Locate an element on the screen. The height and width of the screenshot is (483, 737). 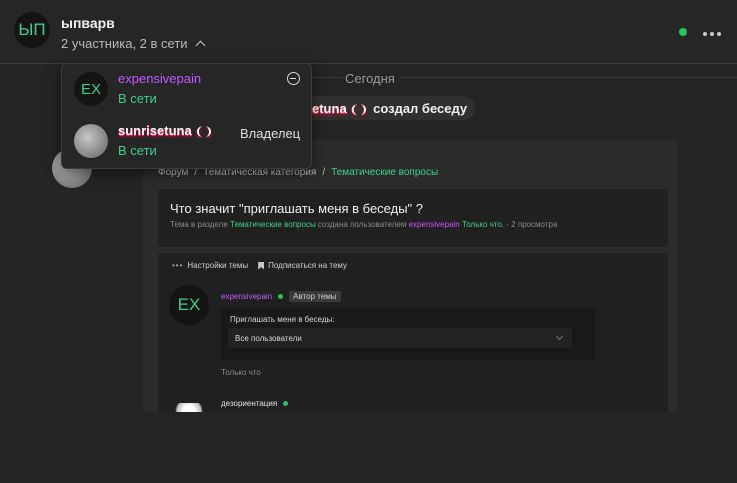
post-time: Только что is located at coordinates (241, 372).